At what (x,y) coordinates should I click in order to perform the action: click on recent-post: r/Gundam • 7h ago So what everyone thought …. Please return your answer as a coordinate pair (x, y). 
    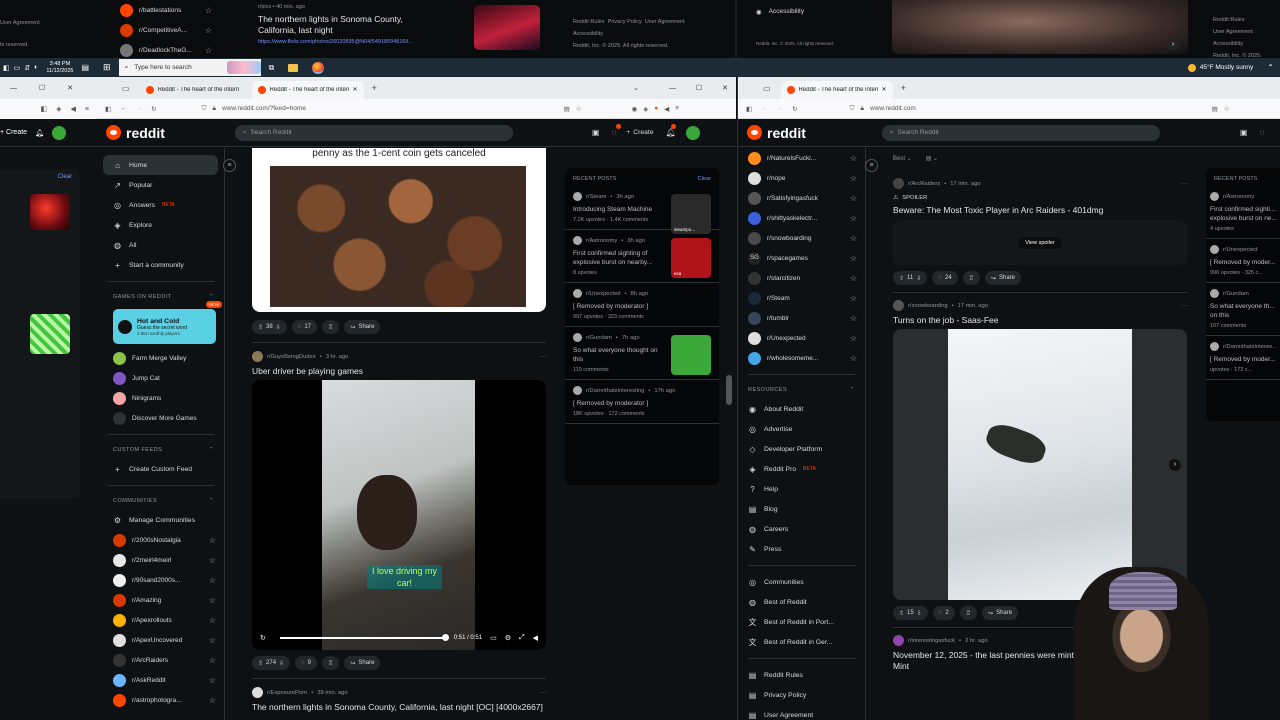
    Looking at the image, I should click on (642, 353).